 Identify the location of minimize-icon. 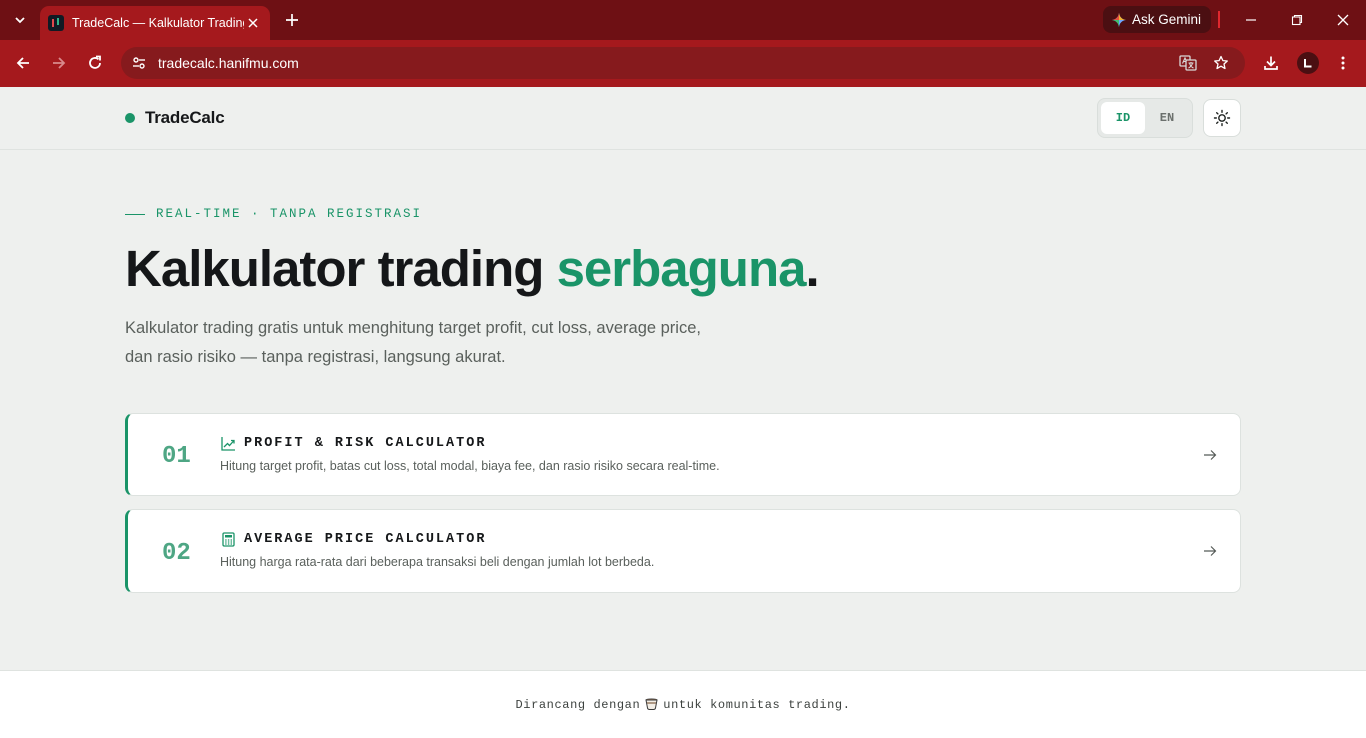
(1251, 20).